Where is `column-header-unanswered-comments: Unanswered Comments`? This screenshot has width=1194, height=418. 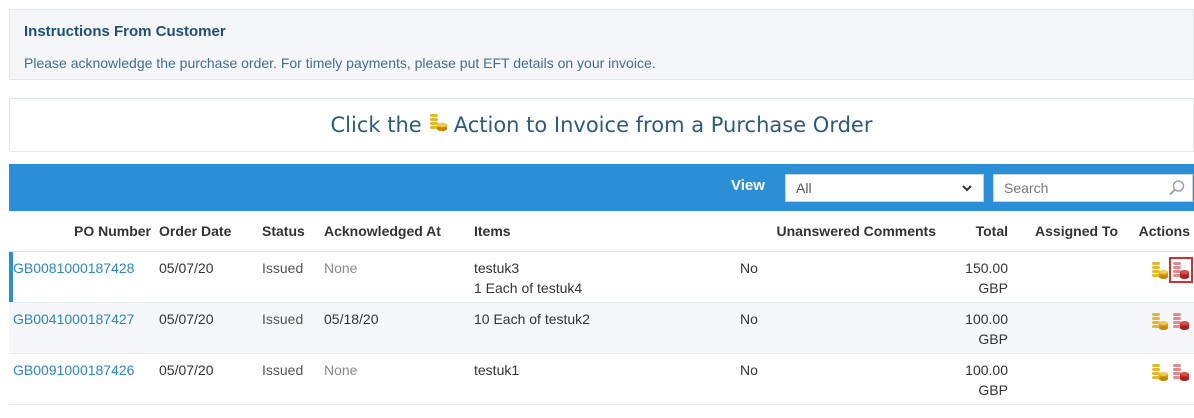
column-header-unanswered-comments: Unanswered Comments is located at coordinates (838, 231).